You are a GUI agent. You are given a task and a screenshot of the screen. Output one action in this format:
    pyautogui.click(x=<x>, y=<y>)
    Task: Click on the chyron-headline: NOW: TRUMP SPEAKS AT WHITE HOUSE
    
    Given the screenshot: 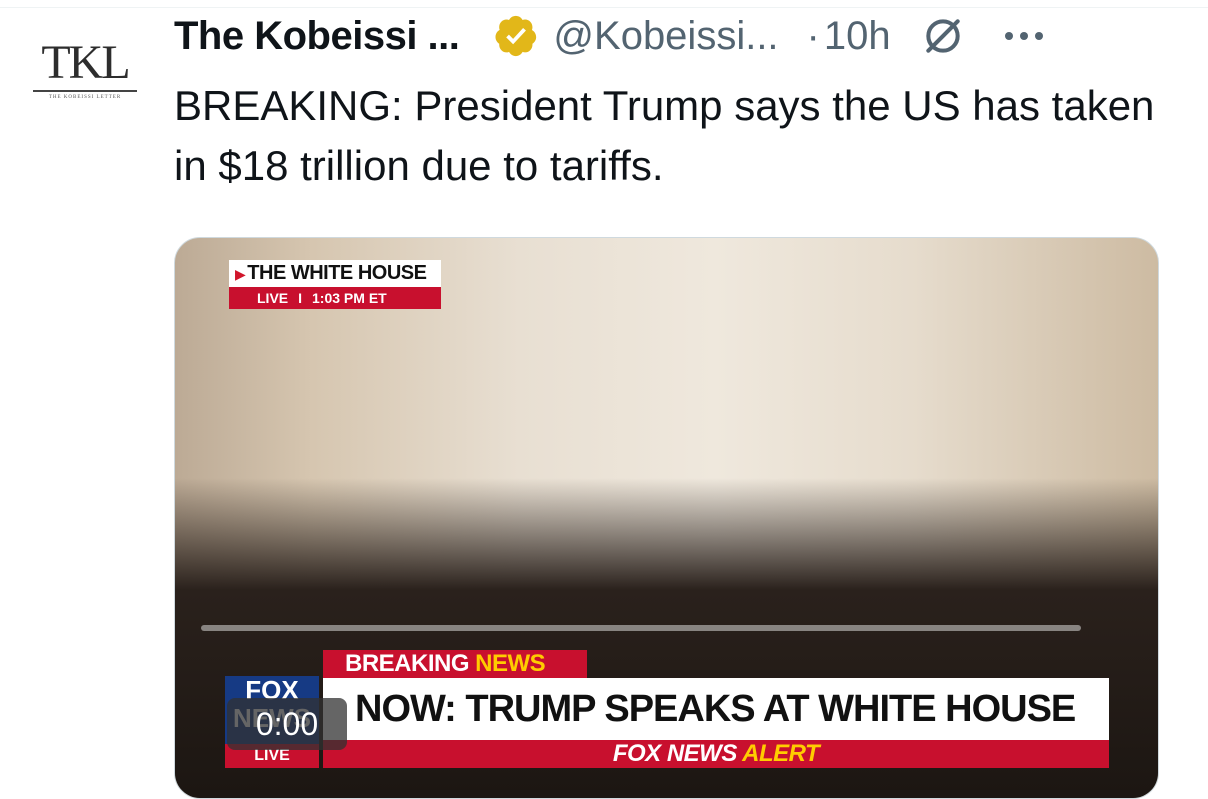 What is the action you would take?
    pyautogui.click(x=716, y=709)
    